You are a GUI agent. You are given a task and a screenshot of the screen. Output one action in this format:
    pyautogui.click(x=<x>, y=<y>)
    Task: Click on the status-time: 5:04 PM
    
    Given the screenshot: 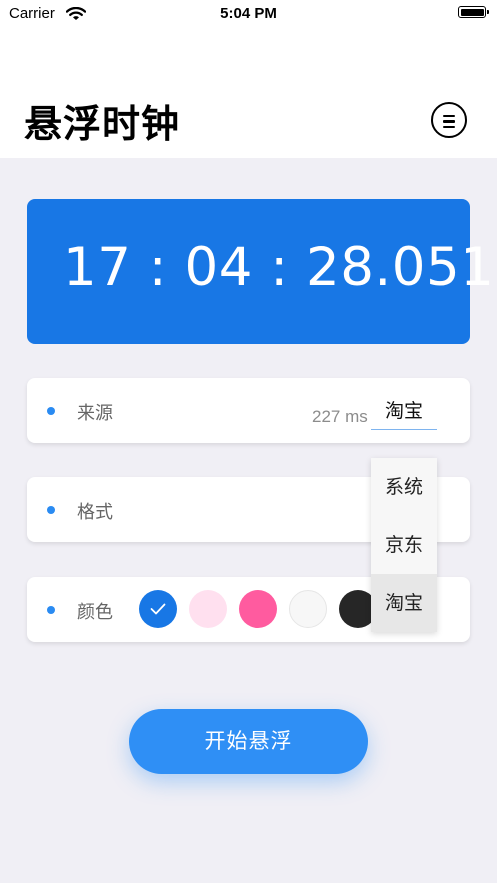 What is the action you would take?
    pyautogui.click(x=248, y=13)
    